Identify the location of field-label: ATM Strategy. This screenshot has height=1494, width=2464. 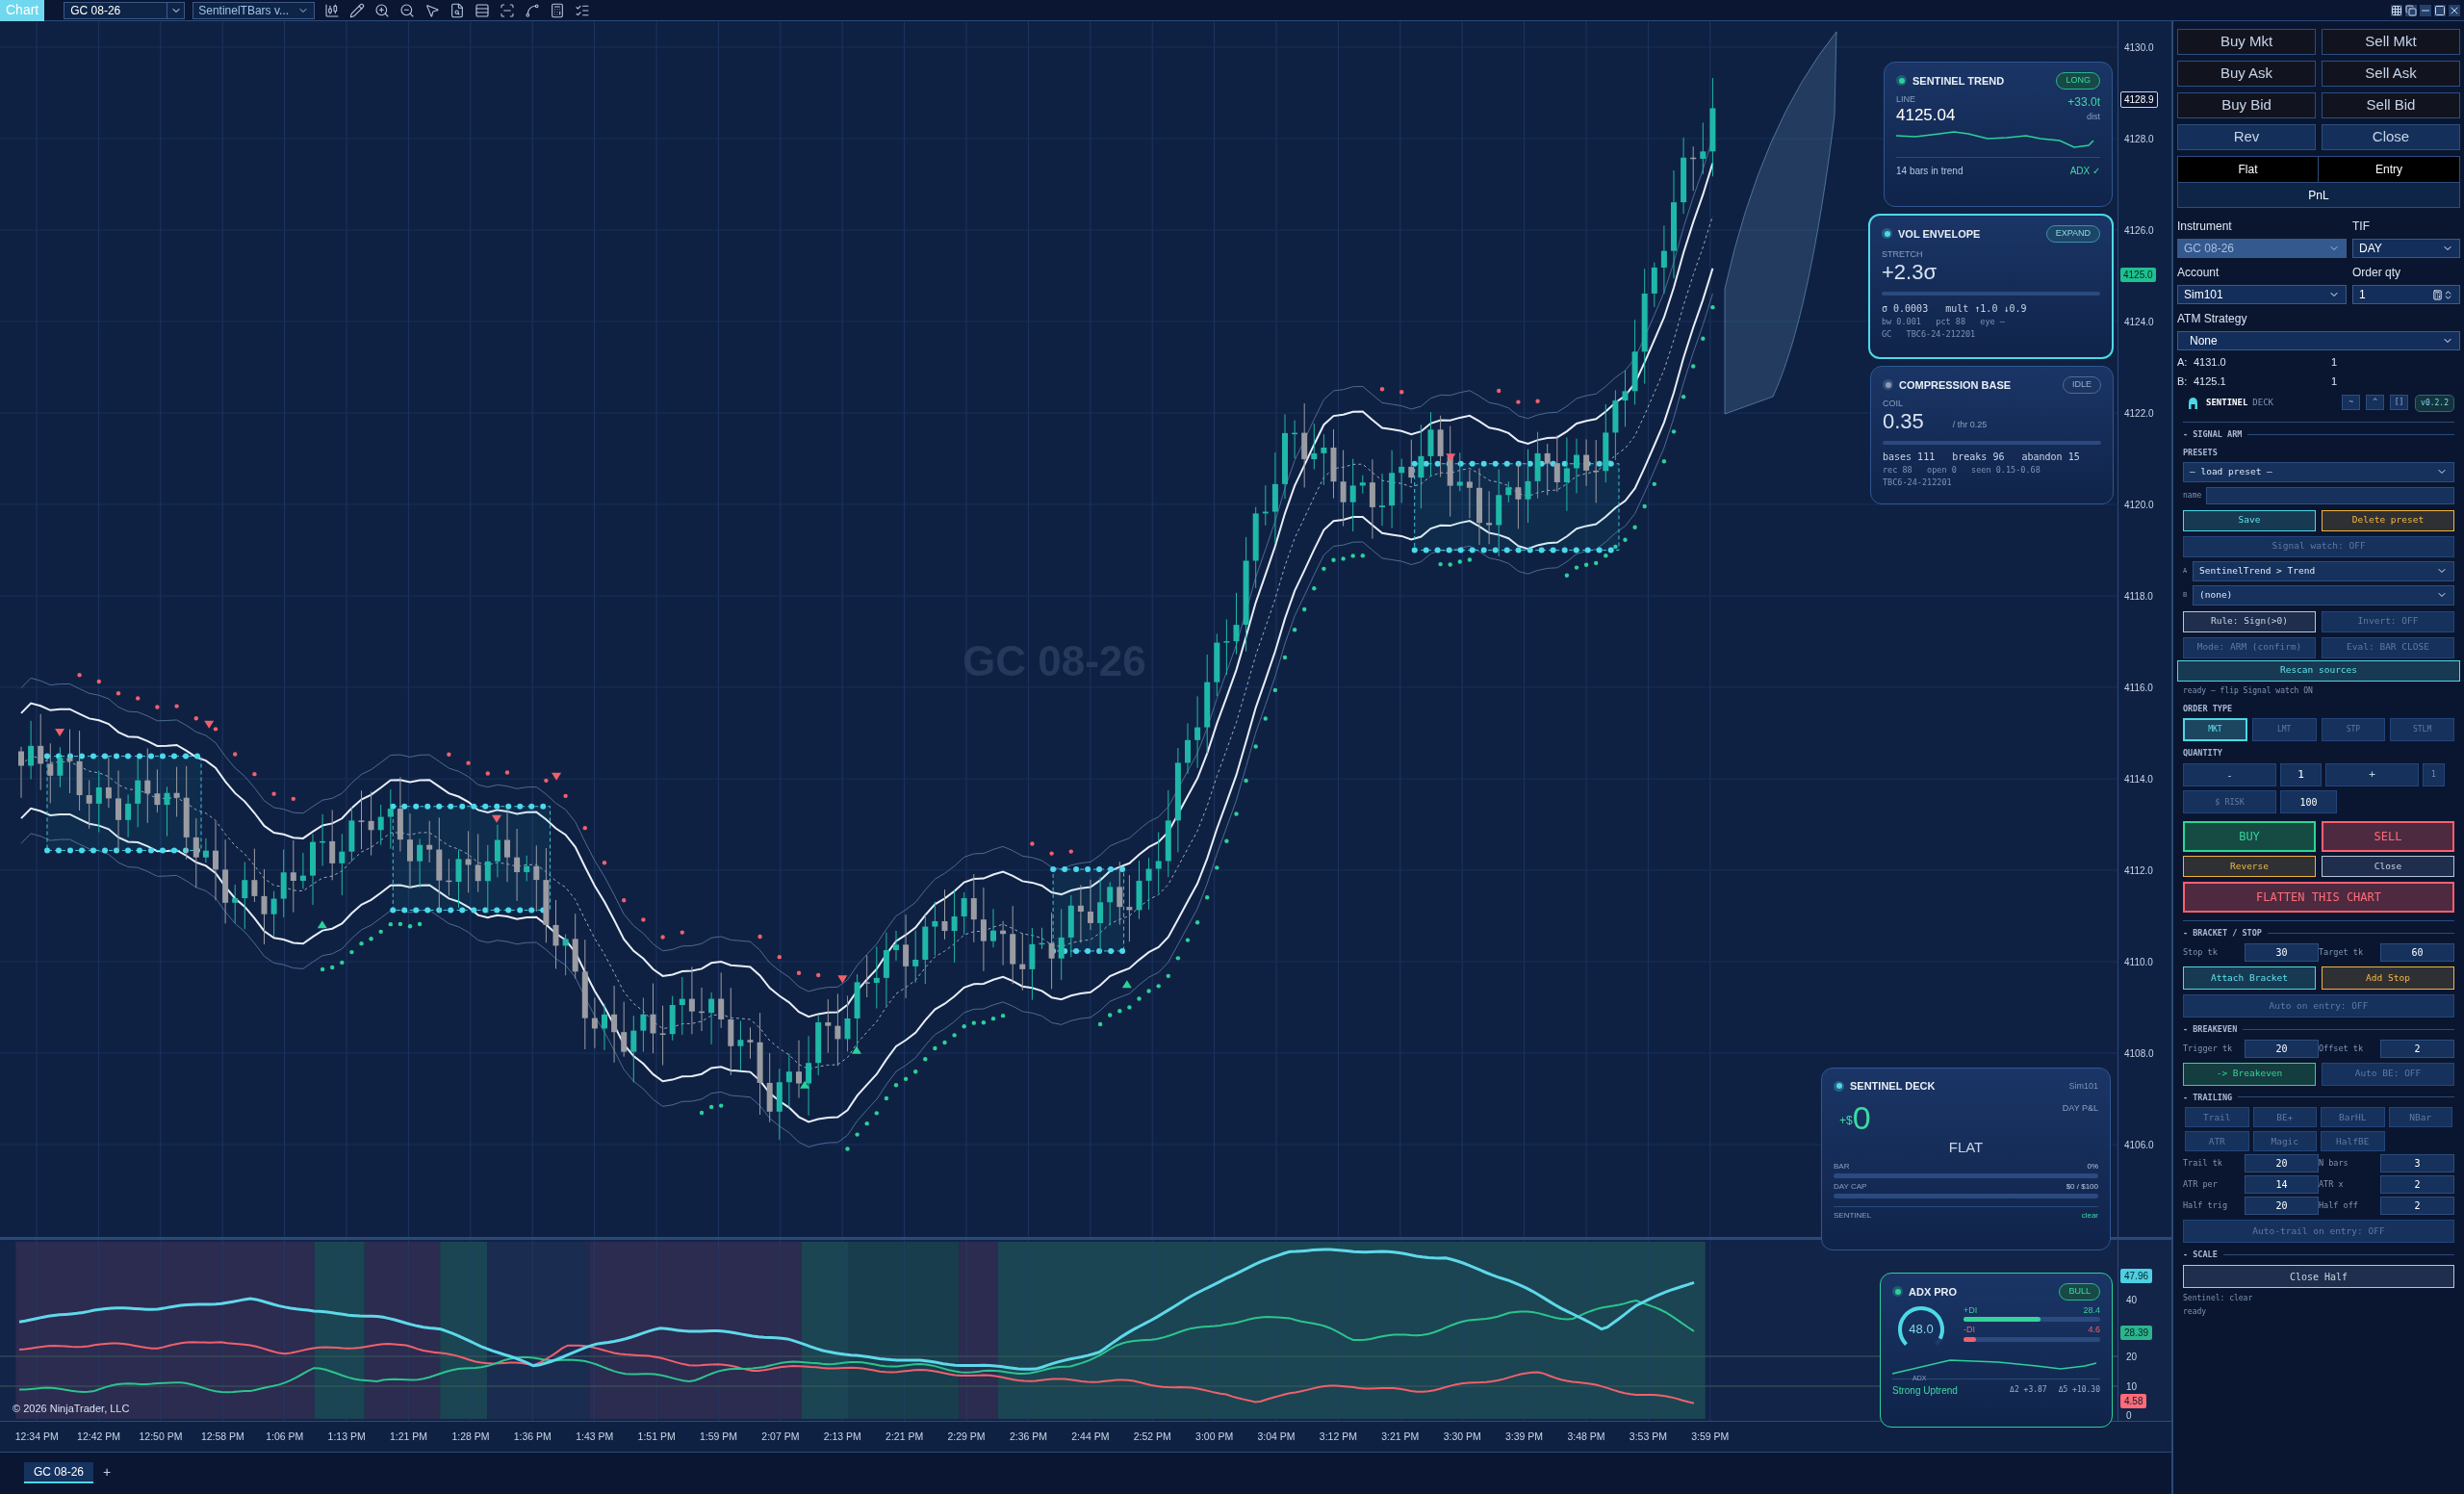
(2212, 319).